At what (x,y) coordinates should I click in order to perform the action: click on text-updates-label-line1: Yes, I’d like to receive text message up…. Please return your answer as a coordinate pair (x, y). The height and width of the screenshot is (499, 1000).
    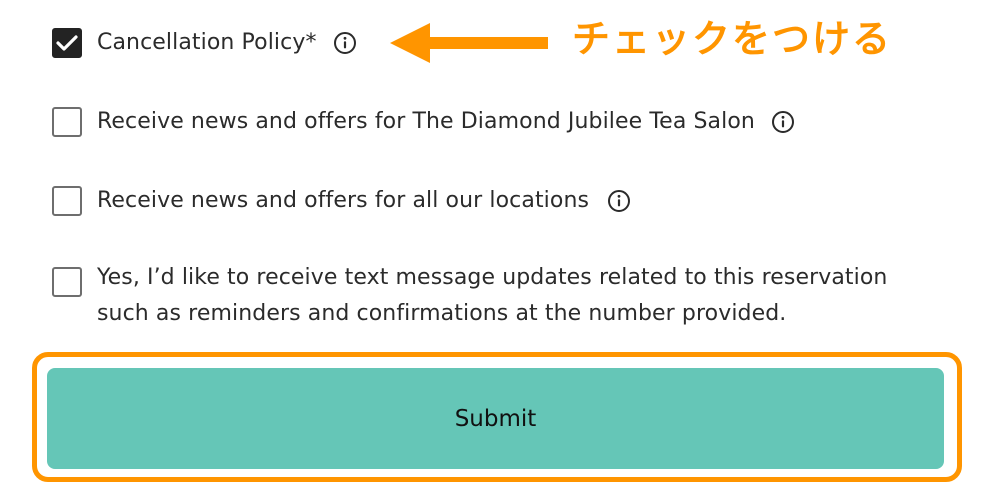
    Looking at the image, I should click on (492, 277).